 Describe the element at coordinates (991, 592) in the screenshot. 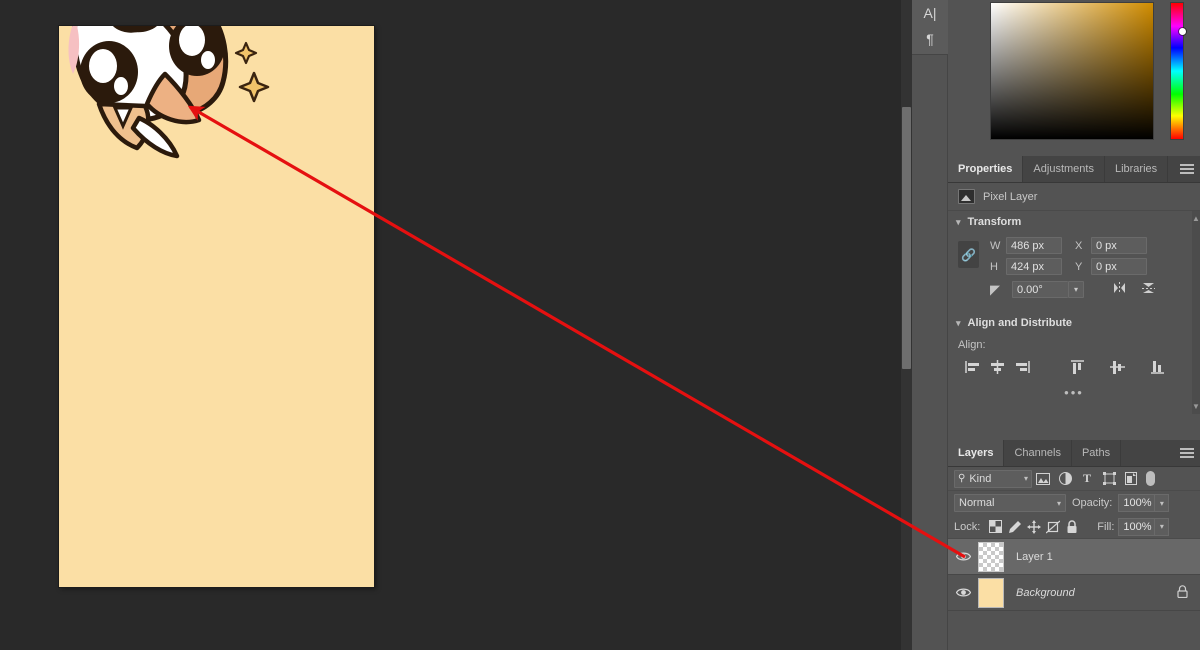

I see `background-thumbnail` at that location.